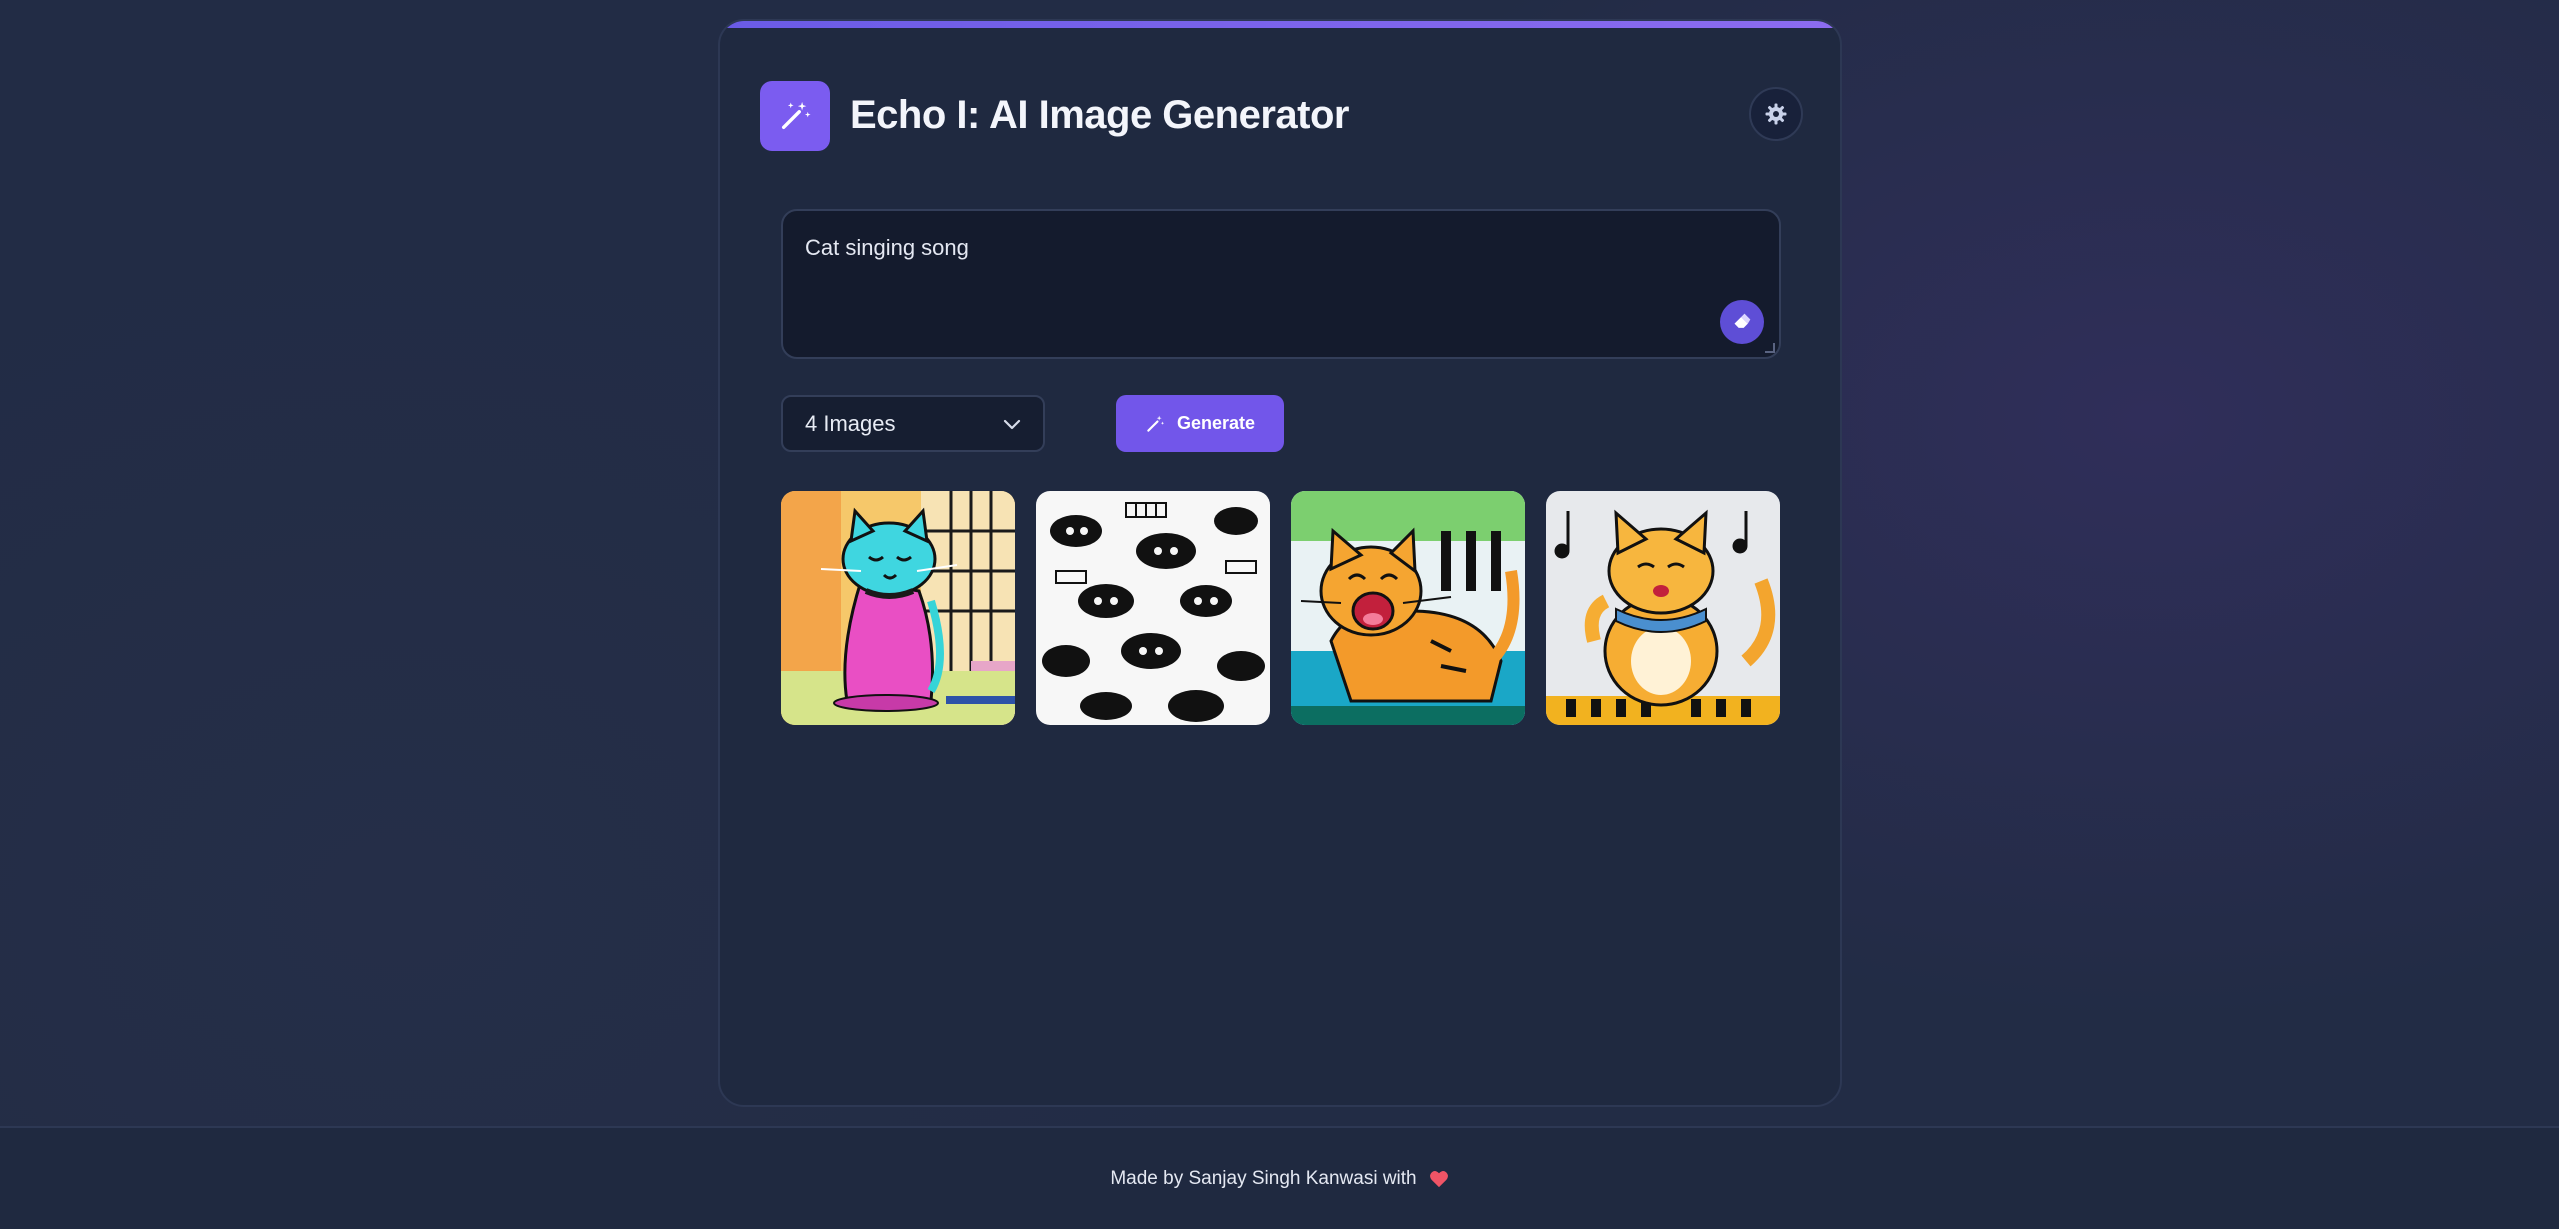 This screenshot has width=2559, height=1229. What do you see at coordinates (913, 423) in the screenshot?
I see `image-count-select: 4 Images` at bounding box center [913, 423].